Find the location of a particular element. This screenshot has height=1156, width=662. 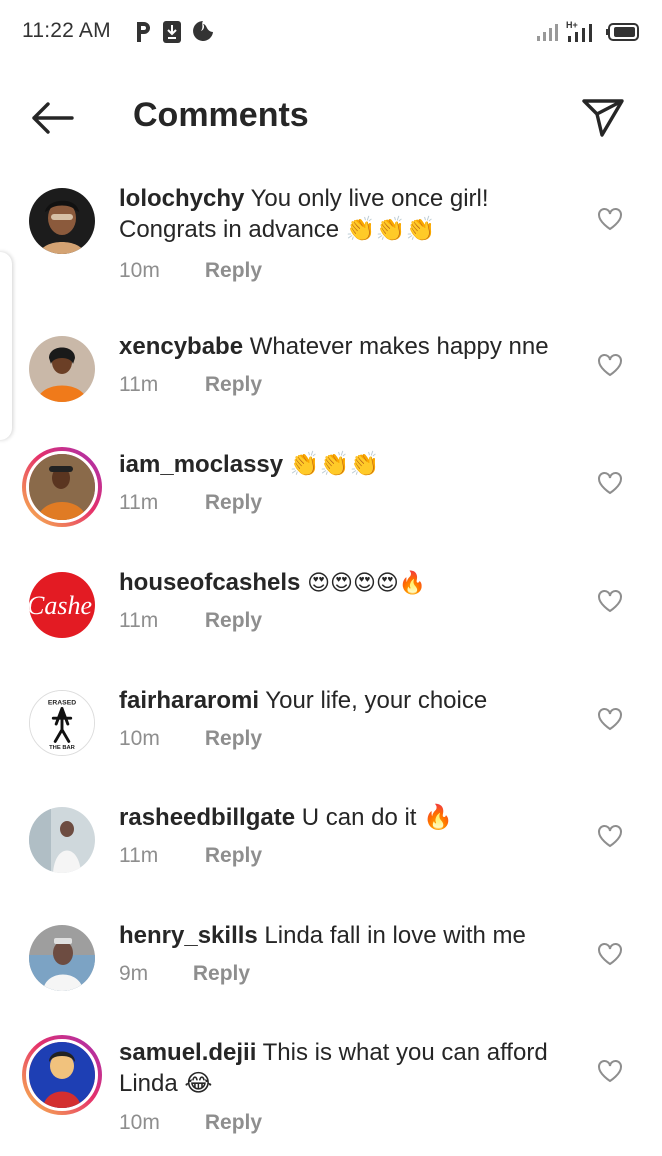

comment-text: houseofcashels 😍😍😍😍🔥 is located at coordinates (349, 583).